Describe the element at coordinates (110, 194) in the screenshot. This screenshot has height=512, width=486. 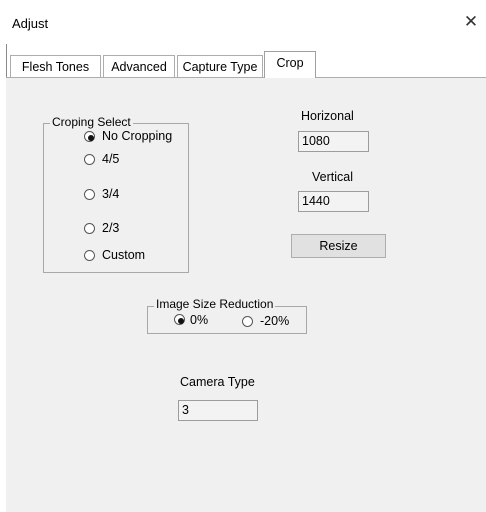
I see `radio-3-4-label: 3/4` at that location.